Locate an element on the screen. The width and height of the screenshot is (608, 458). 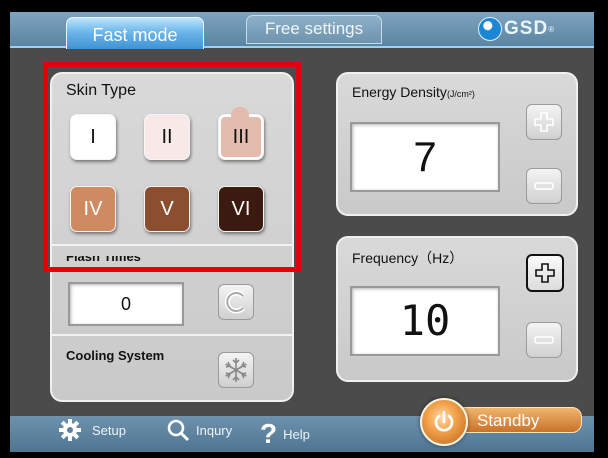
frequency-value: 10 is located at coordinates (425, 321).